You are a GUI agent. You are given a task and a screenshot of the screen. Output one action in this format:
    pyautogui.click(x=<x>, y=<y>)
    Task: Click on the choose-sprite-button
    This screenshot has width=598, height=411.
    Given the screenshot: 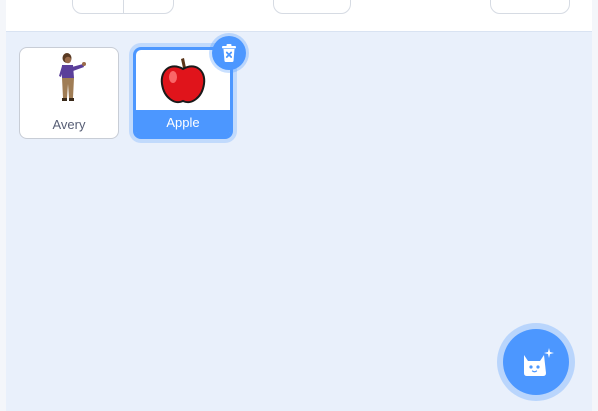 What is the action you would take?
    pyautogui.click(x=536, y=362)
    